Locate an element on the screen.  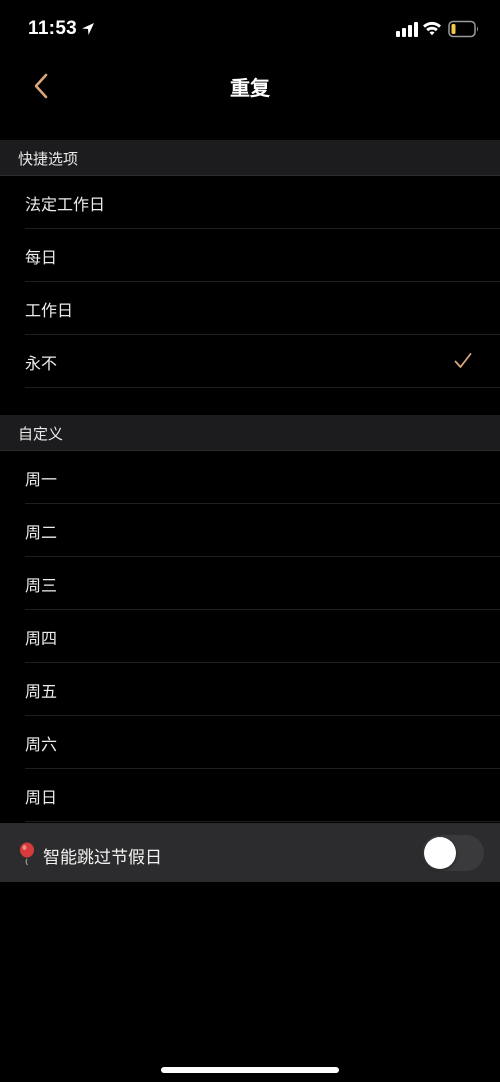
section-header-label: 自定义 is located at coordinates (41, 434).